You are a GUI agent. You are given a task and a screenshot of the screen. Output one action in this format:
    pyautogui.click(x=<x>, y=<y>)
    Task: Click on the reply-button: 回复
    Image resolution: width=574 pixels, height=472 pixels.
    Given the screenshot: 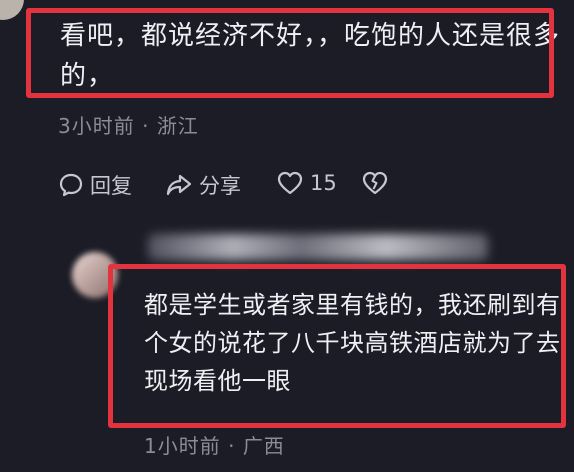 What is the action you would take?
    pyautogui.click(x=95, y=185)
    